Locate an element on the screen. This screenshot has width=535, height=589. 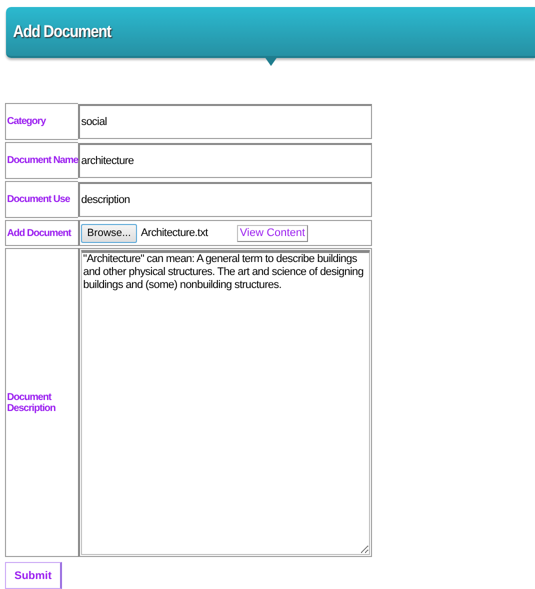
field-label: Document Name is located at coordinates (42, 160).